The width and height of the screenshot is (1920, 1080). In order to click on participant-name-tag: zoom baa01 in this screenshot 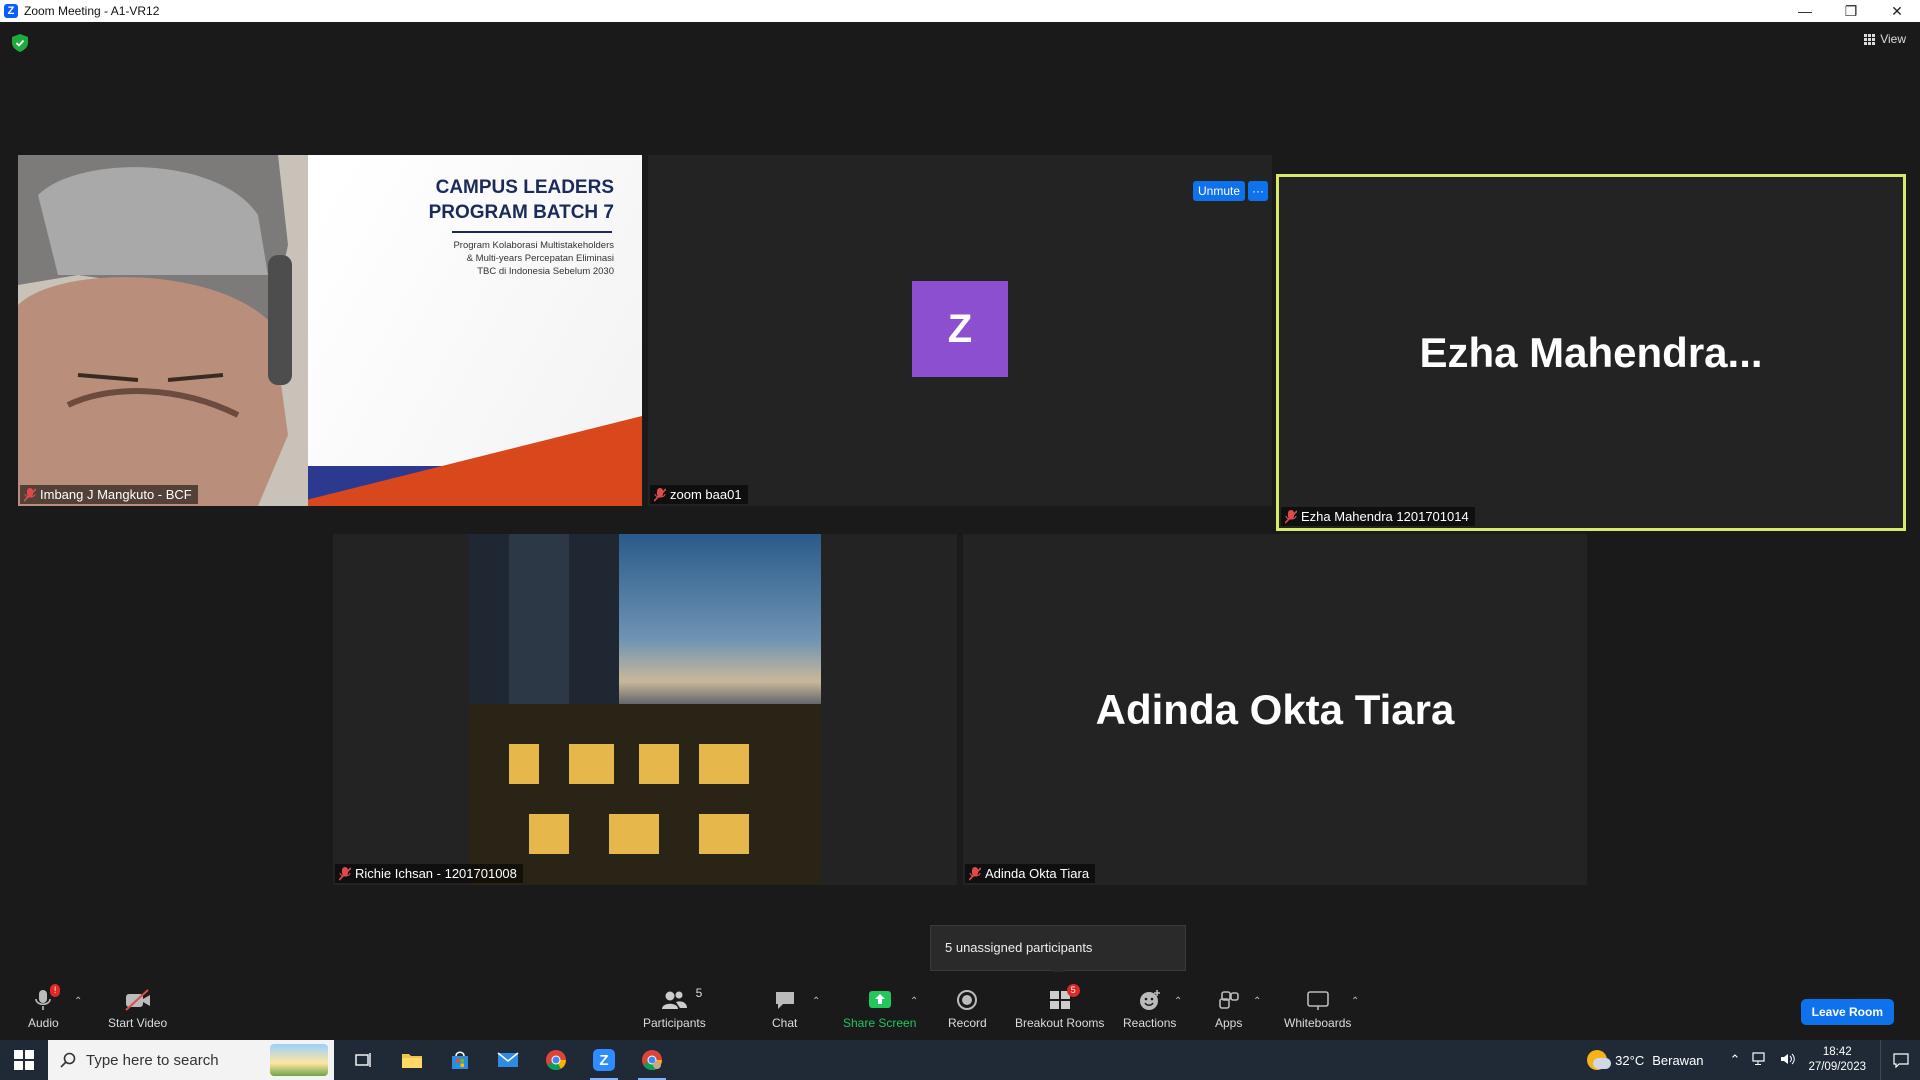, I will do `click(699, 494)`.